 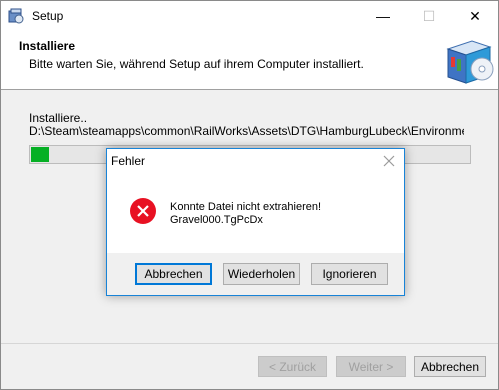 I want to click on abort-button: Abbrechen, so click(x=173, y=274).